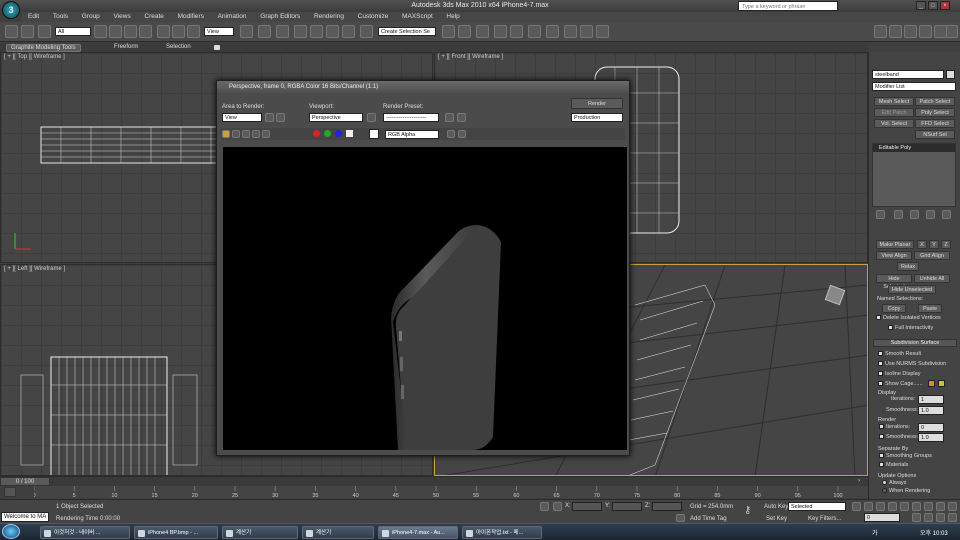 The height and width of the screenshot is (540, 960). What do you see at coordinates (163, 31) in the screenshot?
I see `move-icon` at bounding box center [163, 31].